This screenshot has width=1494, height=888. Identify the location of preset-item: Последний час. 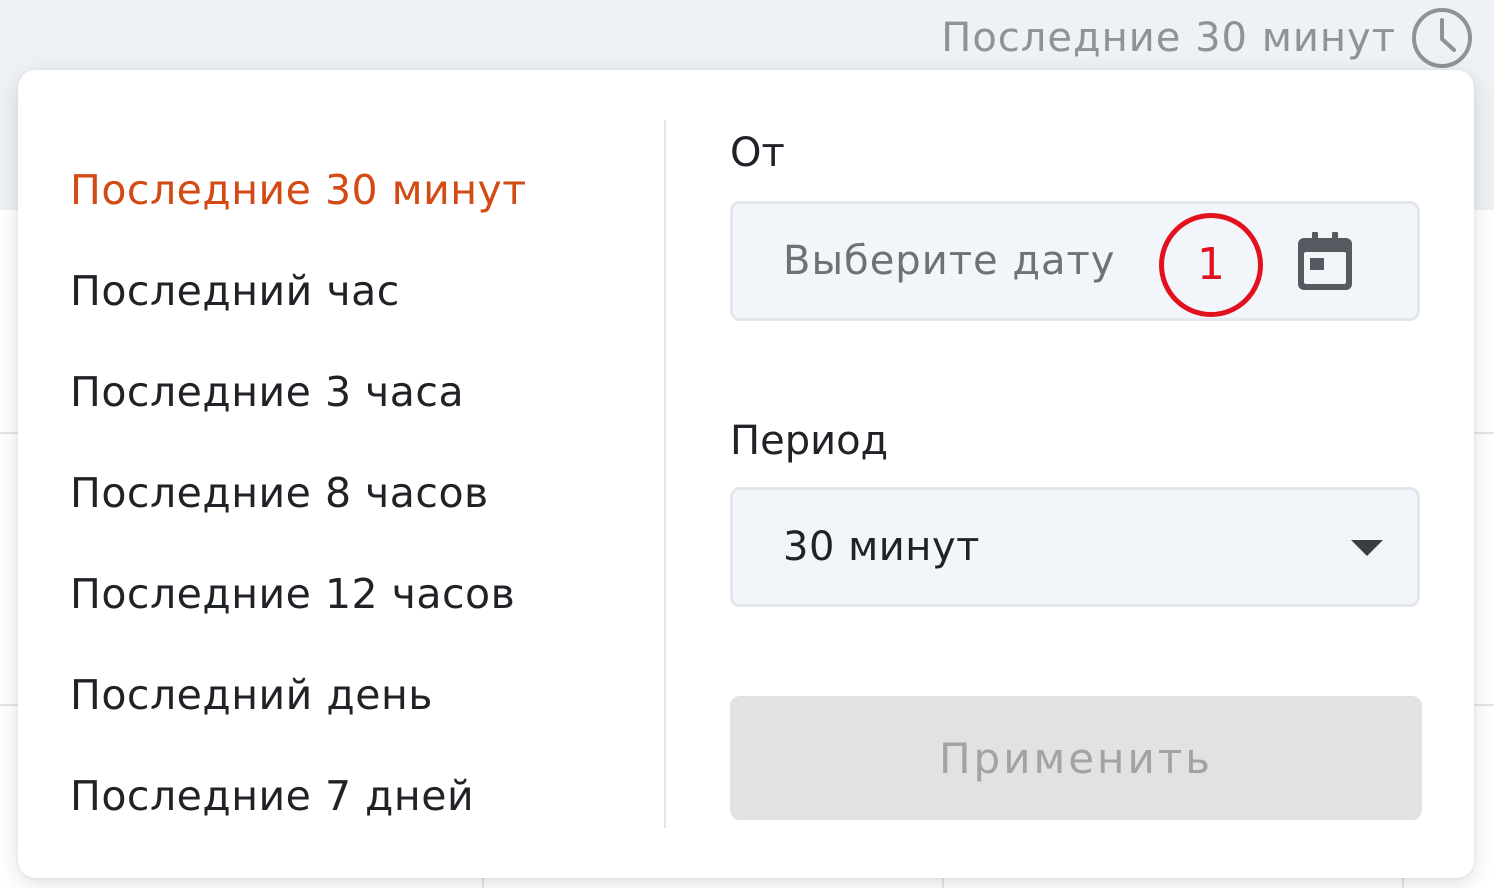
(298, 291).